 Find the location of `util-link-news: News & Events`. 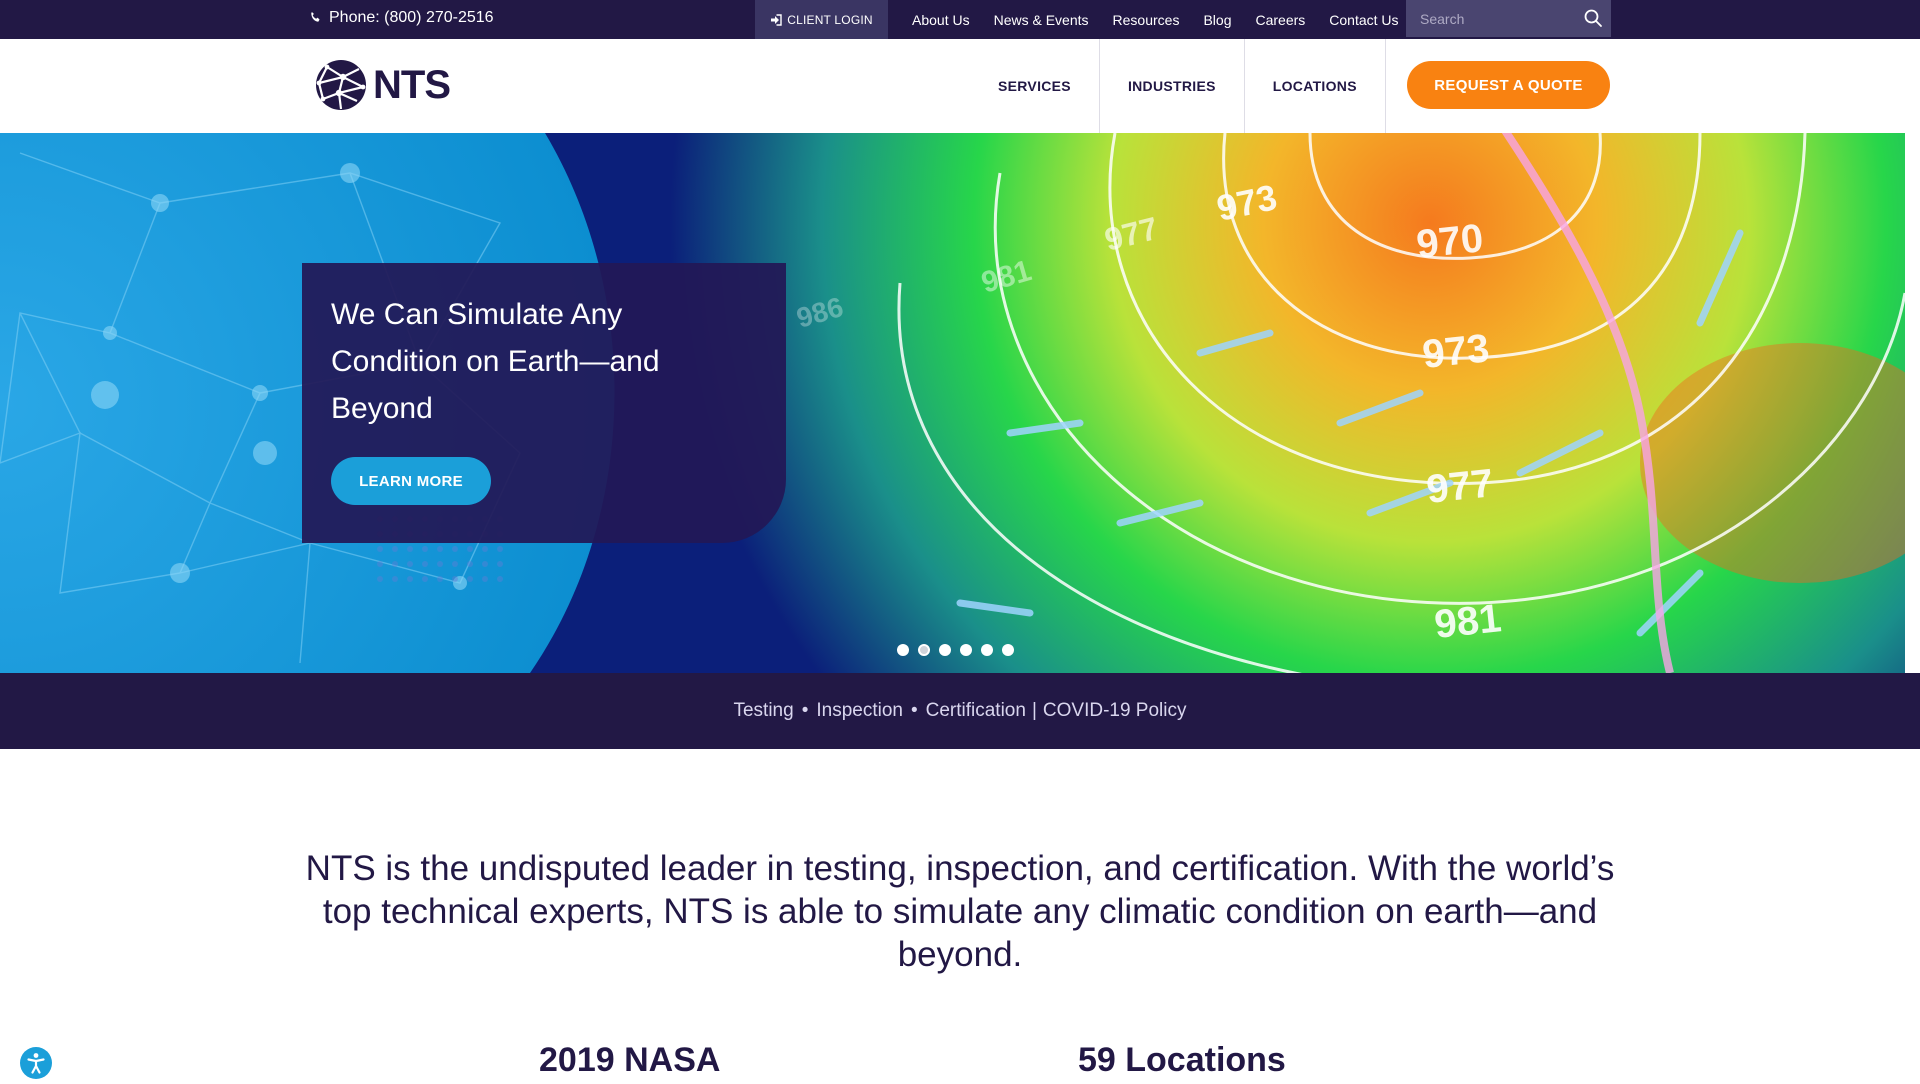

util-link-news: News & Events is located at coordinates (1041, 20).